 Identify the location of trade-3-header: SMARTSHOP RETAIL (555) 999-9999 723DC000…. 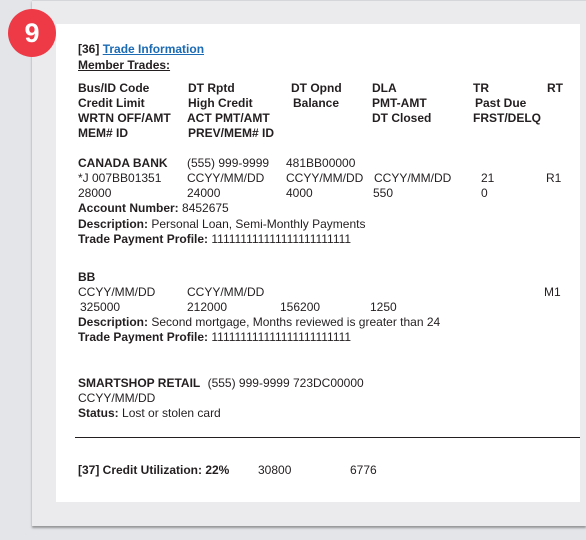
(221, 383).